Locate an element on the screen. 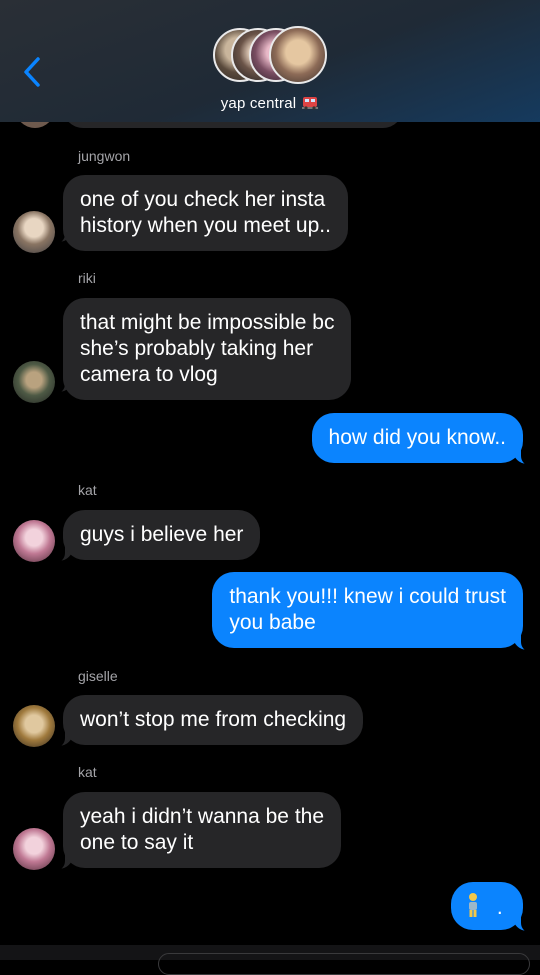 The width and height of the screenshot is (540, 975). person-emoji-icon is located at coordinates (473, 908).